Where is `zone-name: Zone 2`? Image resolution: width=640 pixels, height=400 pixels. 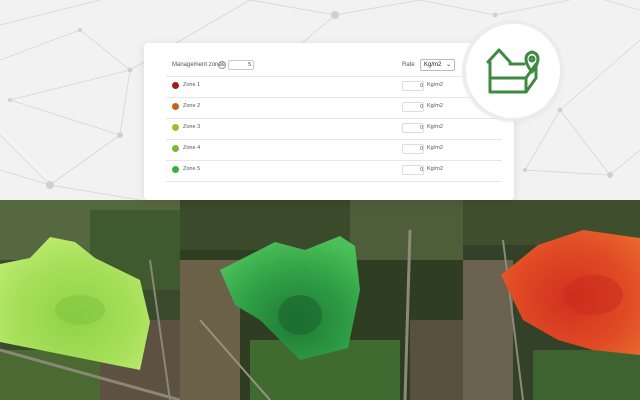 zone-name: Zone 2 is located at coordinates (192, 106).